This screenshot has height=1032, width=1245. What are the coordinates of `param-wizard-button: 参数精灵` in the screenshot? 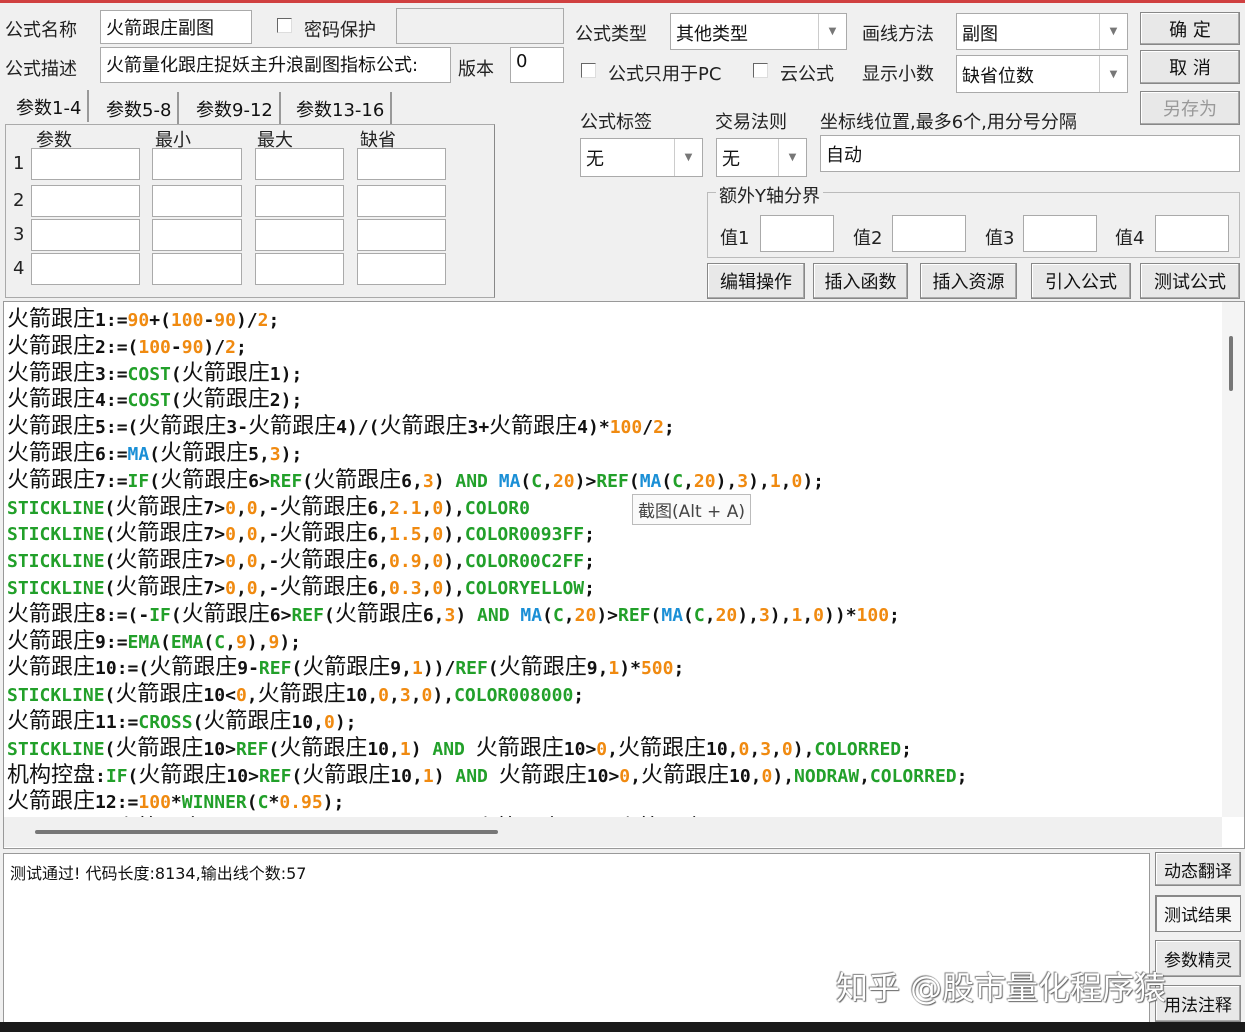 It's located at (1198, 958).